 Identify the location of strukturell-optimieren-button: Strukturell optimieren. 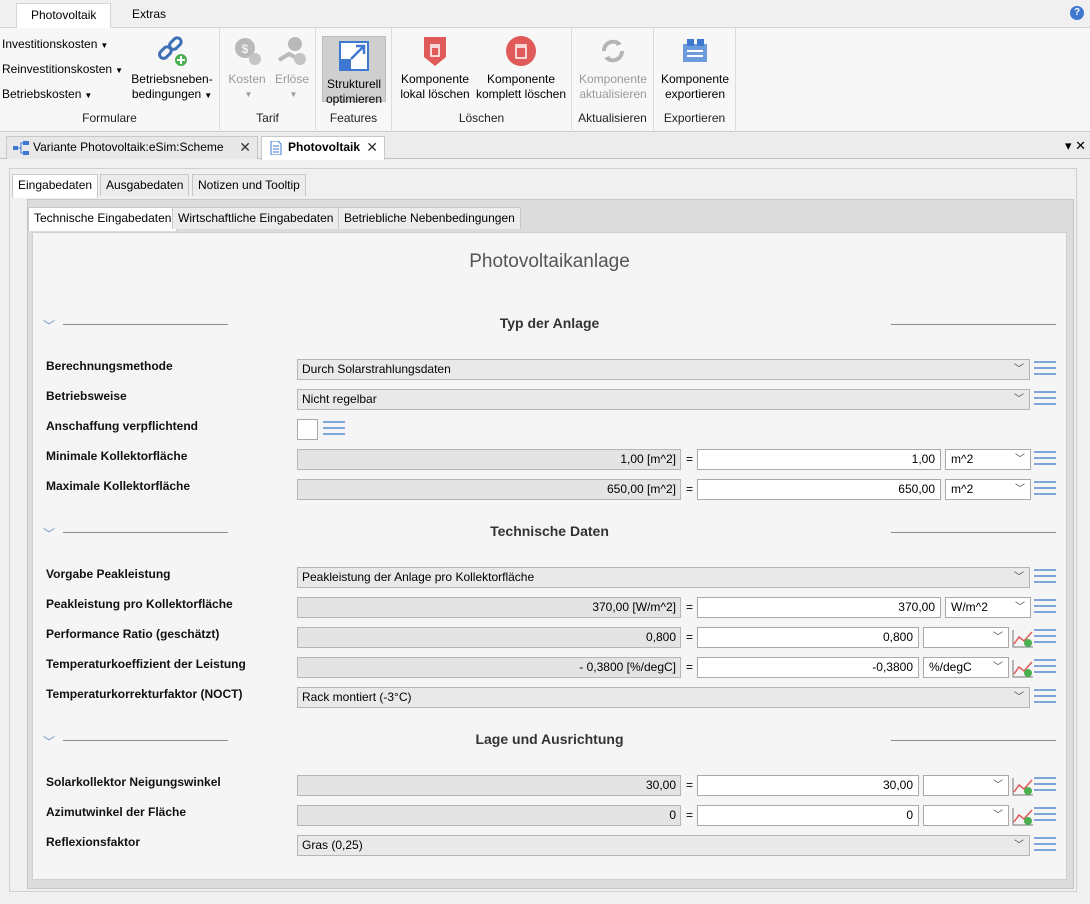
(354, 71).